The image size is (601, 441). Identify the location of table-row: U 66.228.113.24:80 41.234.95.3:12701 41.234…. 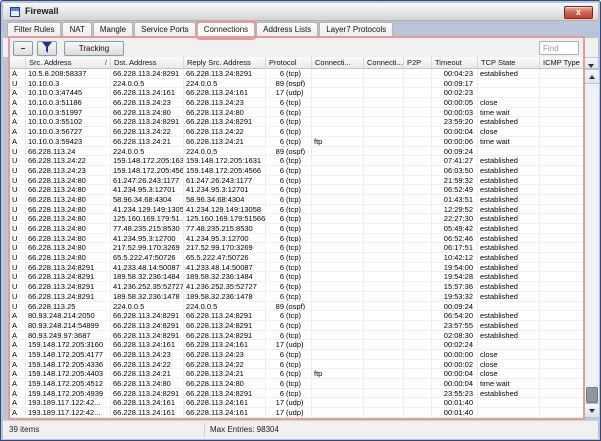
(296, 190).